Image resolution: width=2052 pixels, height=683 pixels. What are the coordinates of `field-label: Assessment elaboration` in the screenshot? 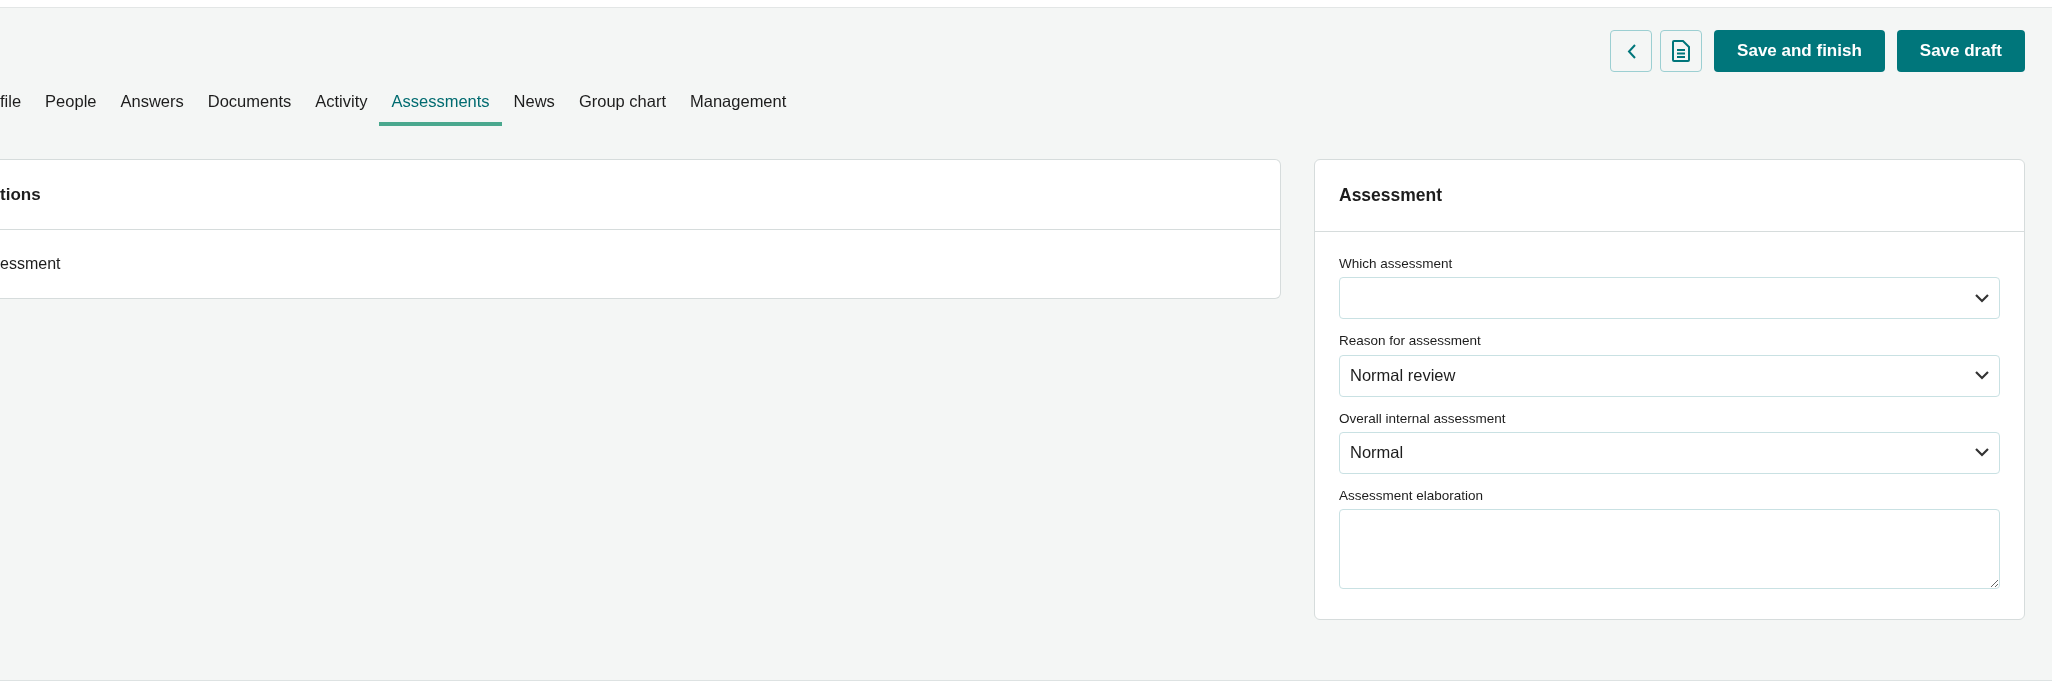 It's located at (1412, 495).